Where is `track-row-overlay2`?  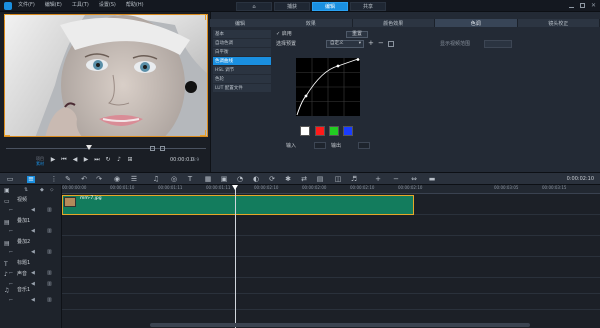 track-row-overlay2 is located at coordinates (331, 246).